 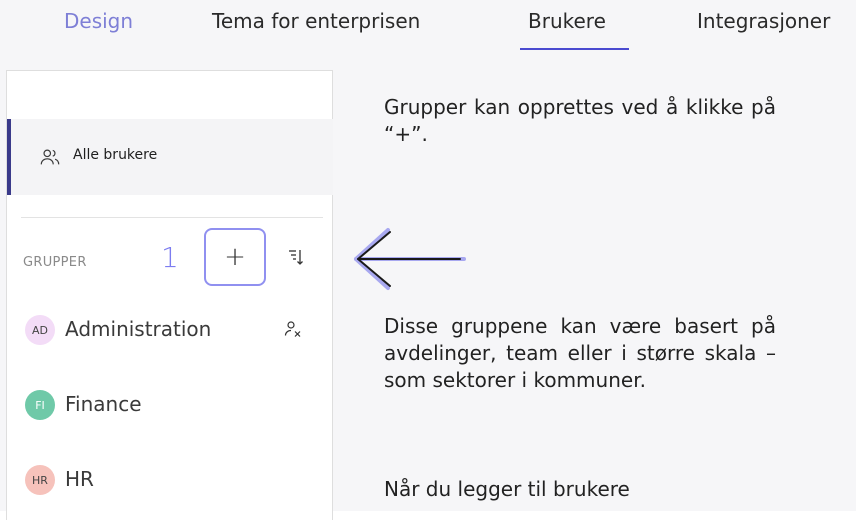 I want to click on group-row-hr: HR HR, so click(x=175, y=479).